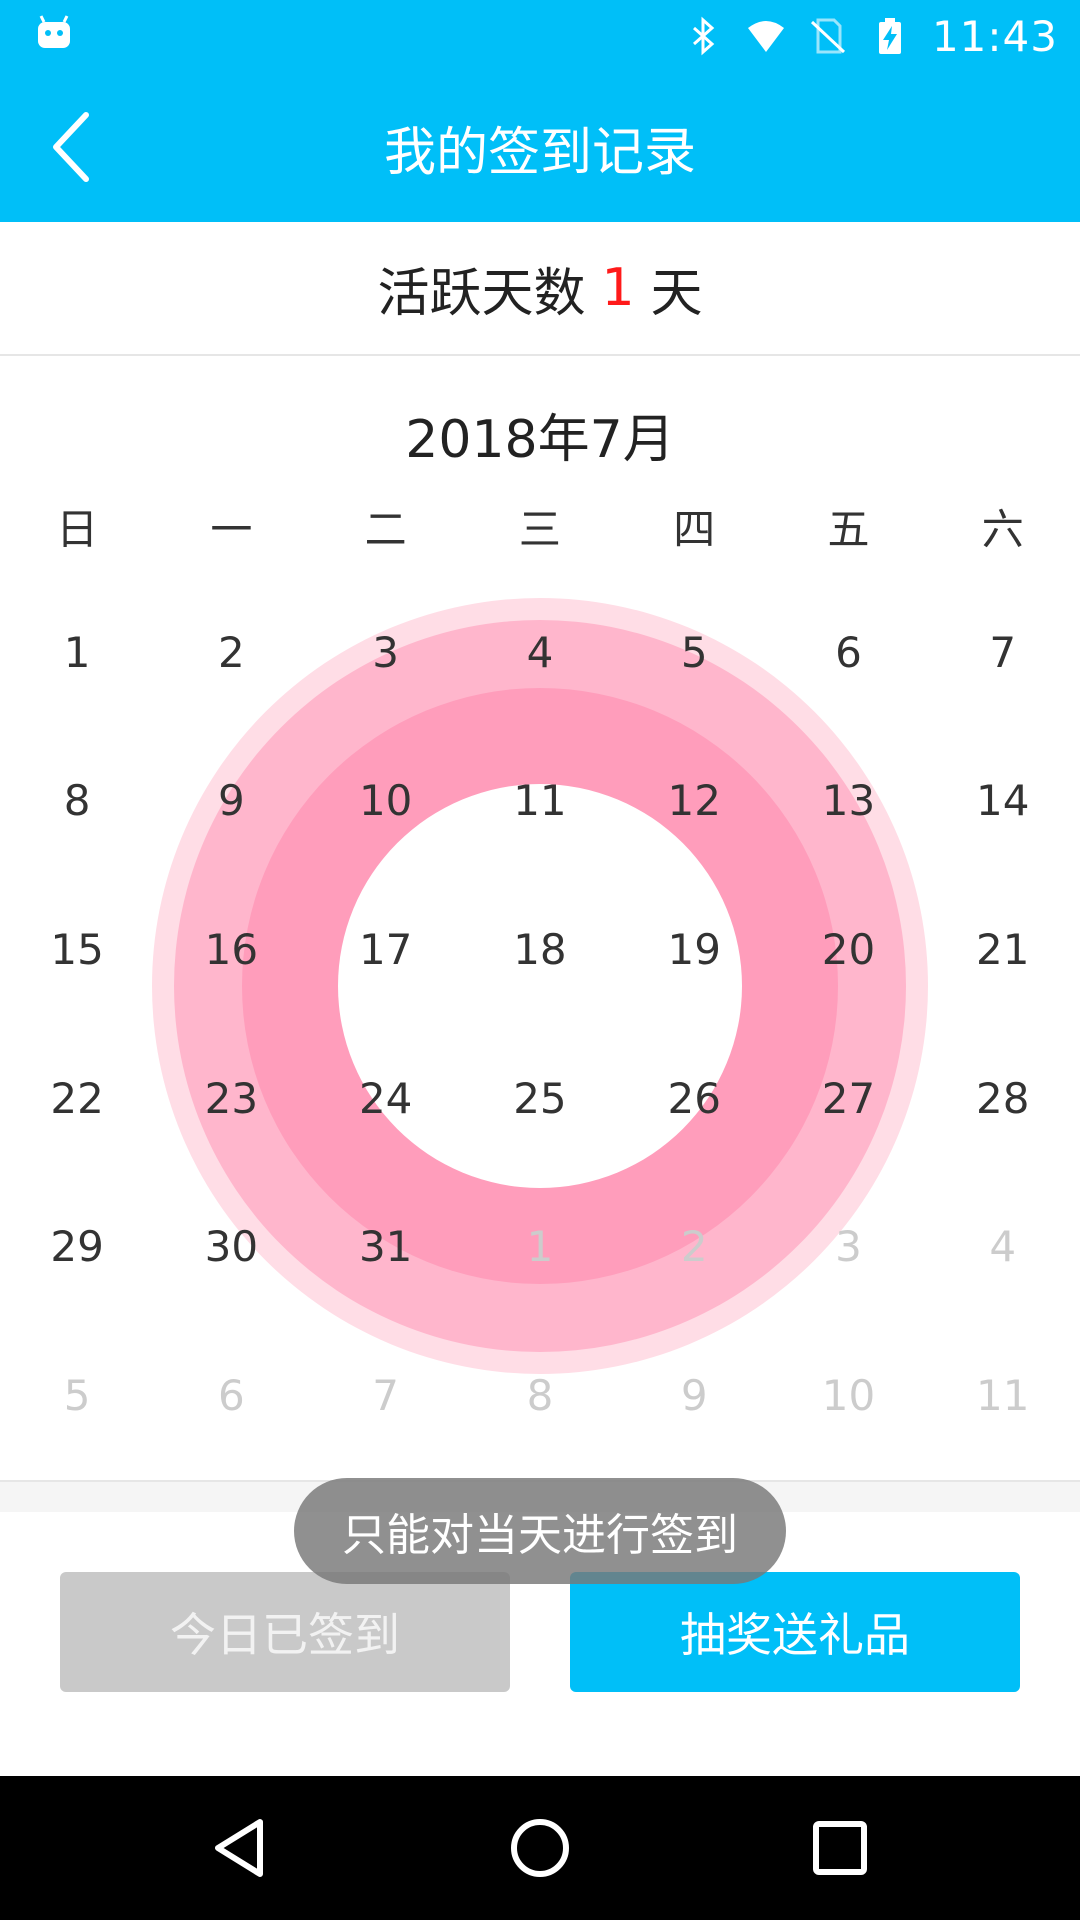  I want to click on calendar-day: 24, so click(386, 1098).